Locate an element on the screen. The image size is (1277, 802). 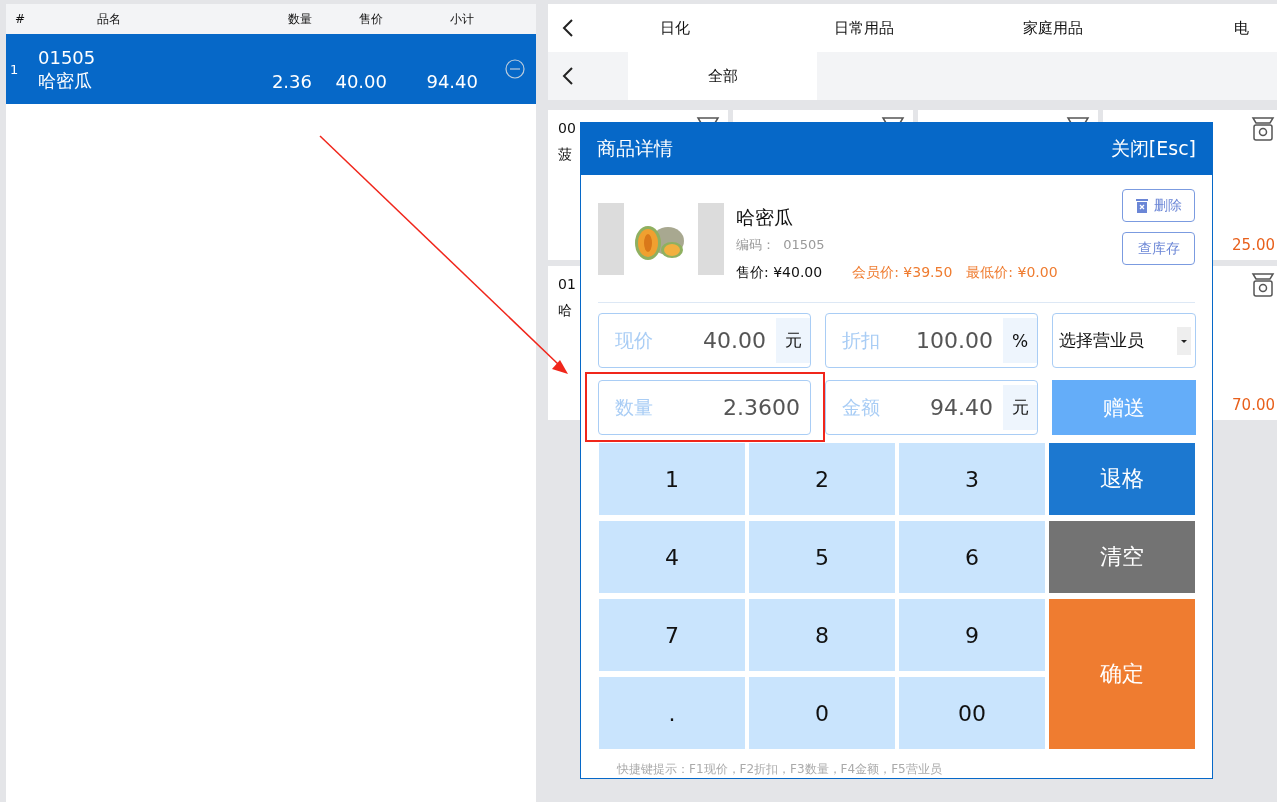
keypad-key: 5 is located at coordinates (822, 557).